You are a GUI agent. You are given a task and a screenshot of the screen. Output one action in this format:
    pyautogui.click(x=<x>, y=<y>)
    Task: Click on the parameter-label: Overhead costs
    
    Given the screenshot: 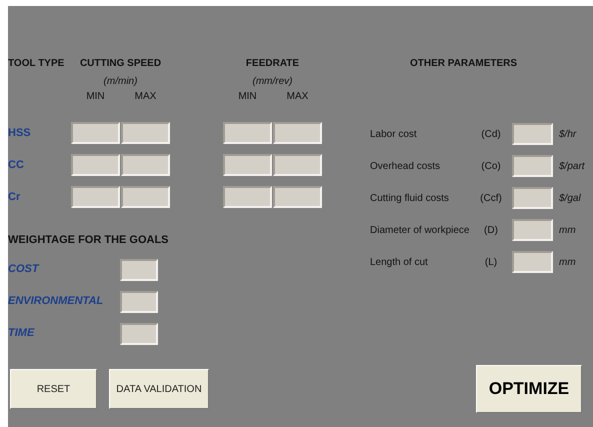 What is the action you would take?
    pyautogui.click(x=406, y=167)
    